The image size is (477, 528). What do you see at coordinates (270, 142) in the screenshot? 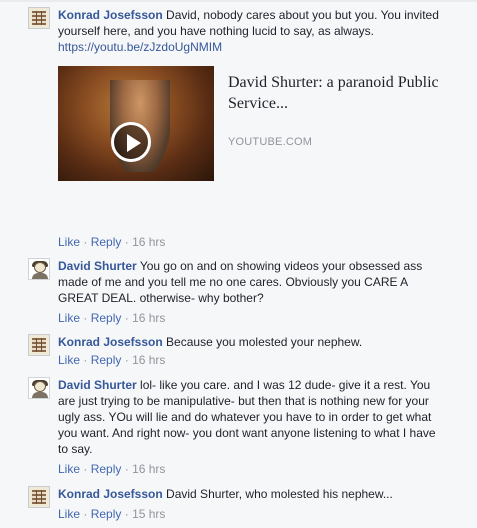
I see `preview-source: YOUTUBE.COM` at bounding box center [270, 142].